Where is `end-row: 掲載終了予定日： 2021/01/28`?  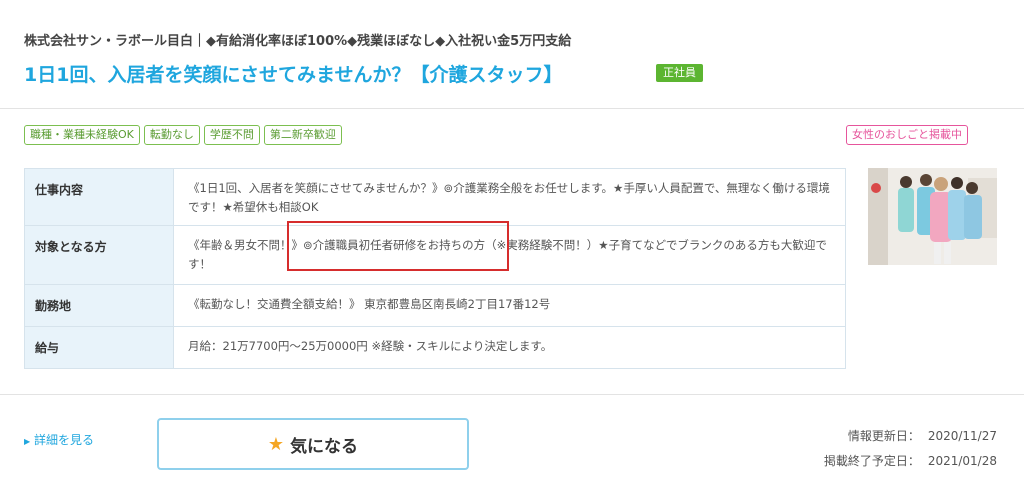 end-row: 掲載終了予定日： 2021/01/28 is located at coordinates (910, 461).